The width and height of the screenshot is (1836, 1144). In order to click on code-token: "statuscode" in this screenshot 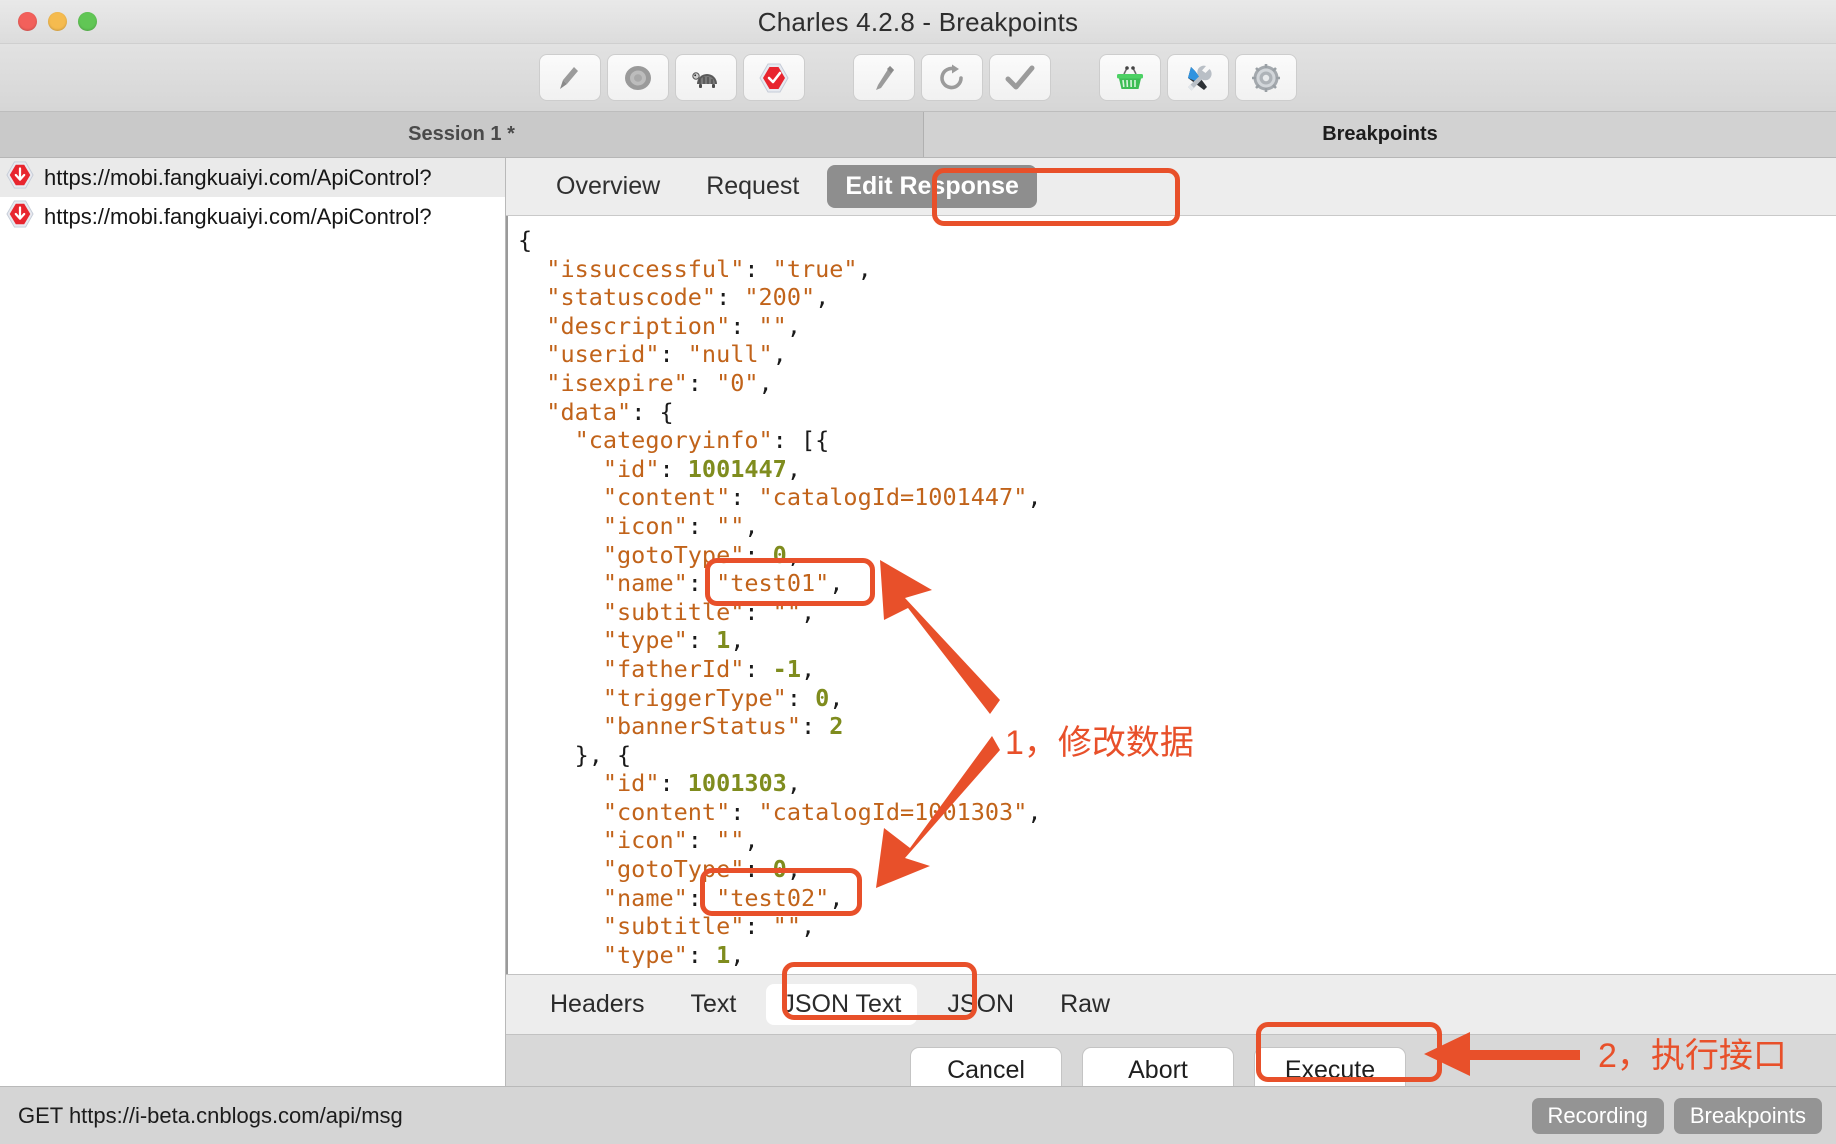, I will do `click(631, 297)`.